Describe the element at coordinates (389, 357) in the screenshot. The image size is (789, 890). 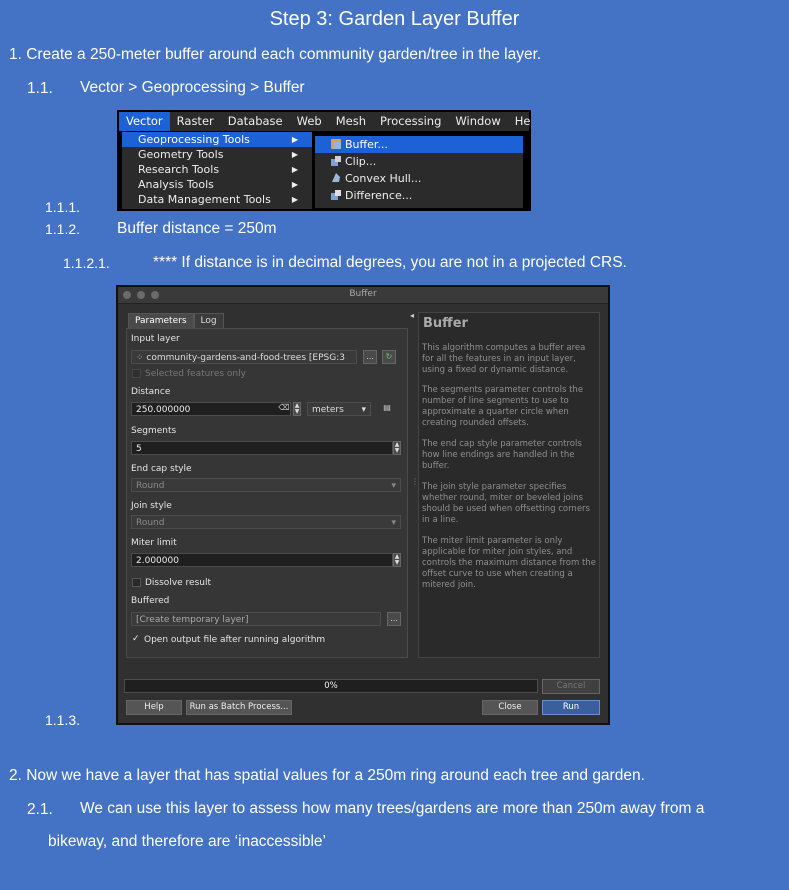
I see `iterate-icon: ↻` at that location.